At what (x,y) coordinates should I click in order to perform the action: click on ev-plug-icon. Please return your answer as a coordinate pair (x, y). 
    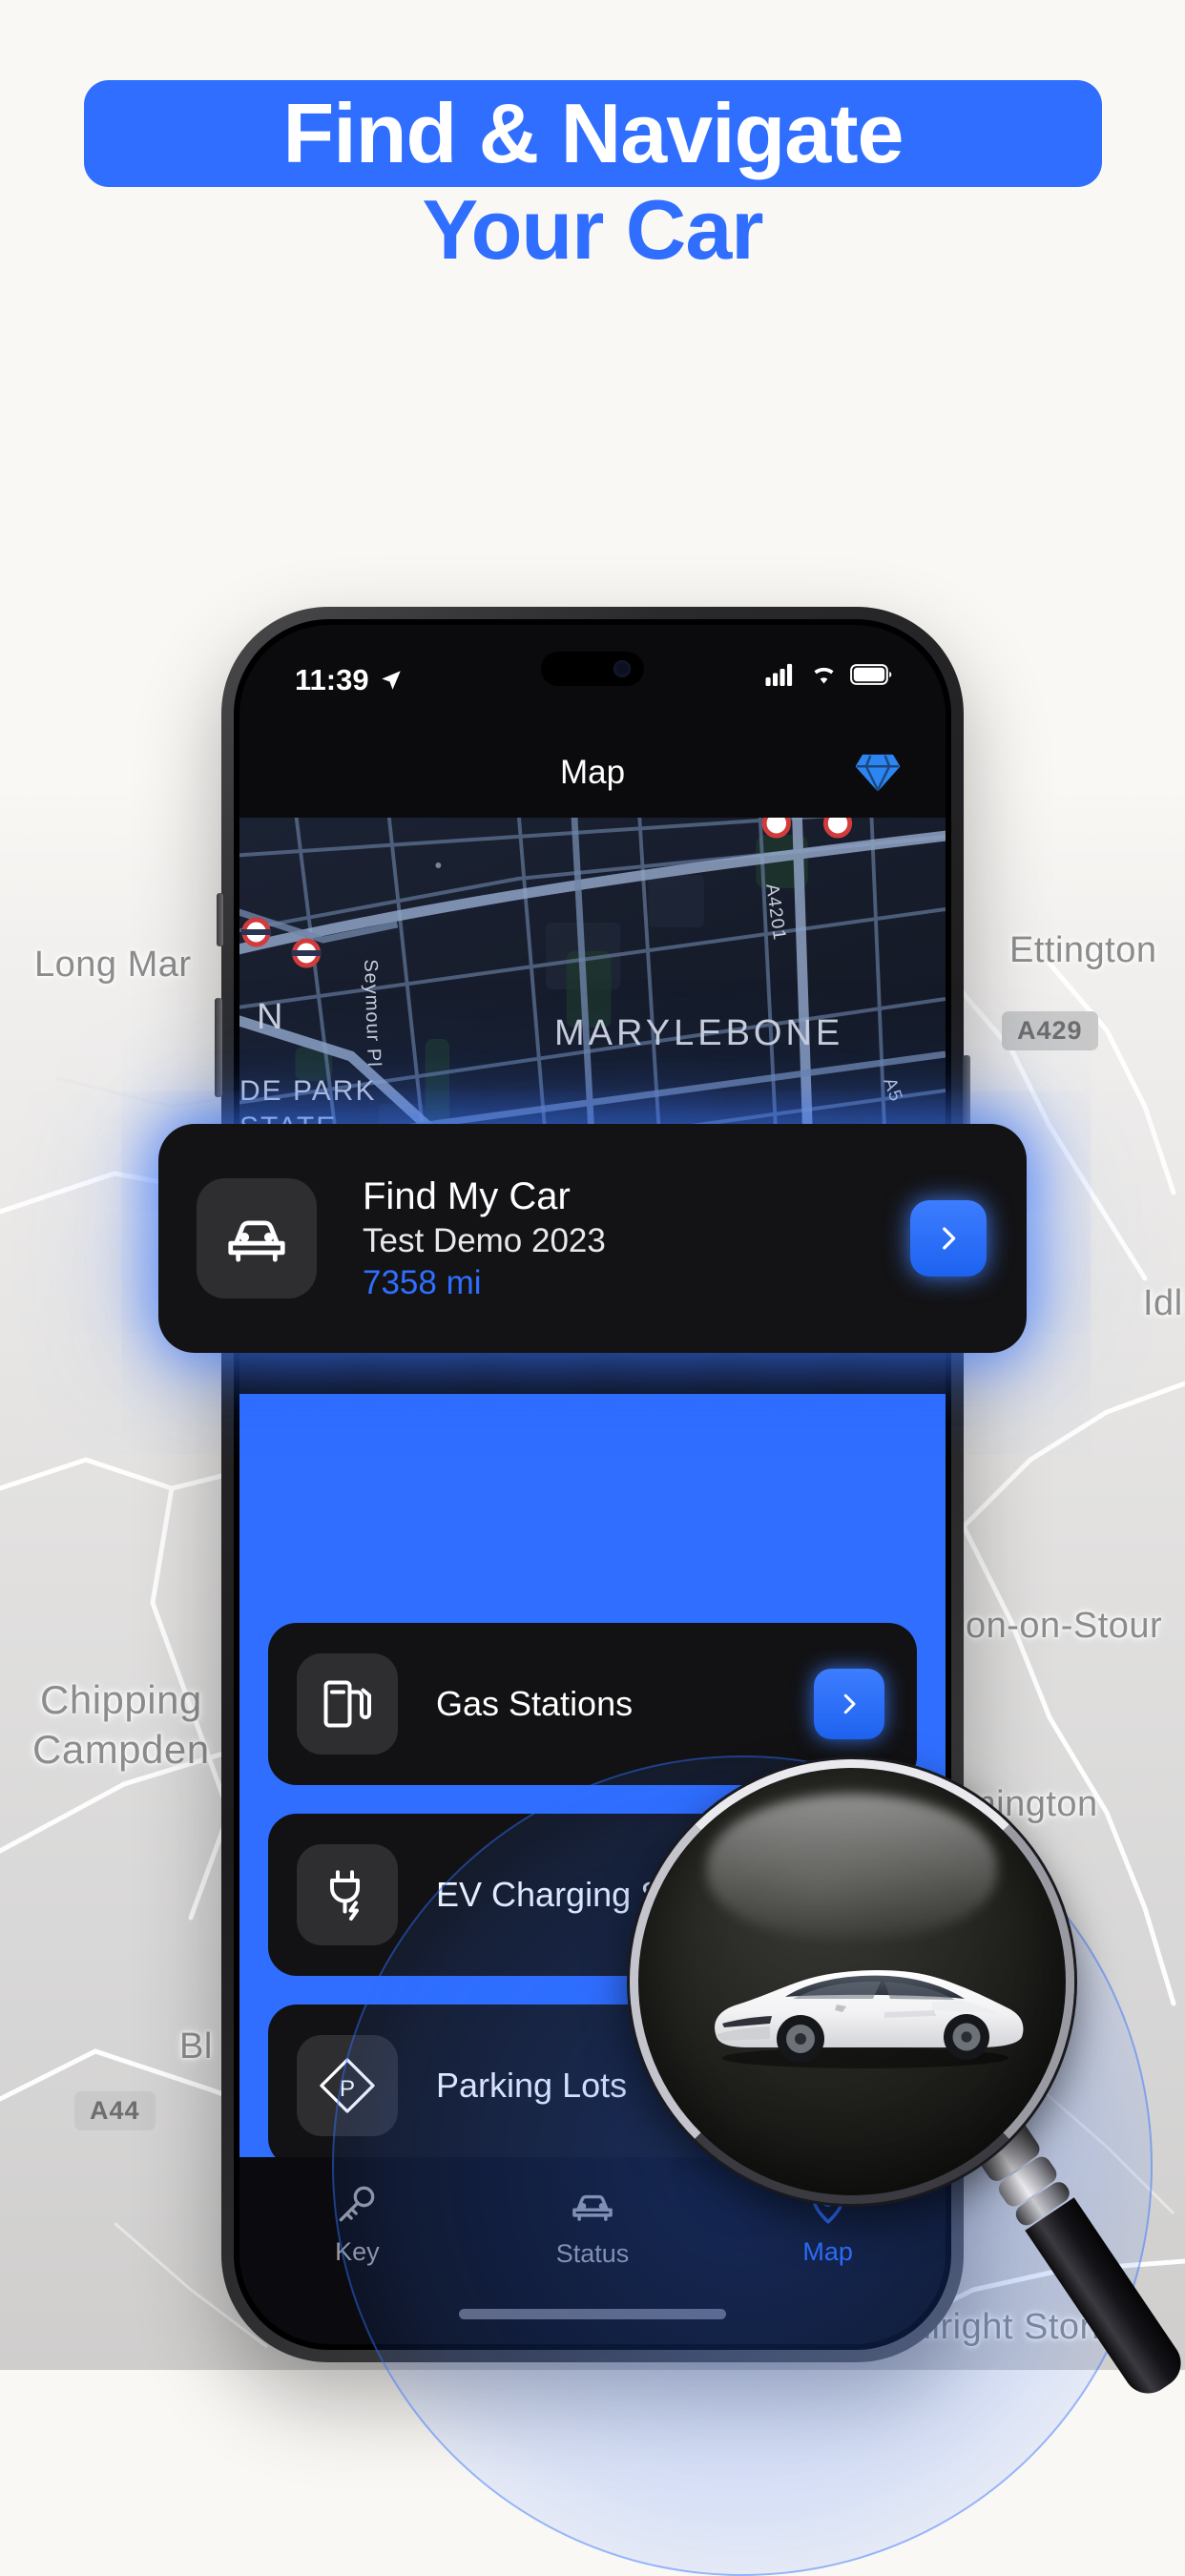
    Looking at the image, I should click on (347, 1894).